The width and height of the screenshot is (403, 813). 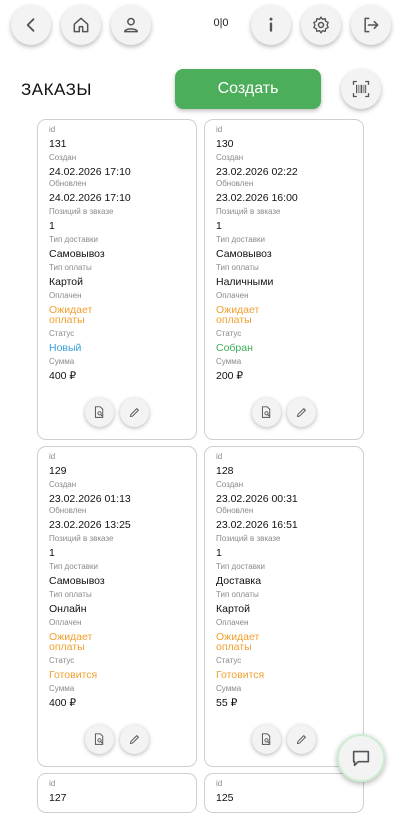 I want to click on back-button, so click(x=31, y=25).